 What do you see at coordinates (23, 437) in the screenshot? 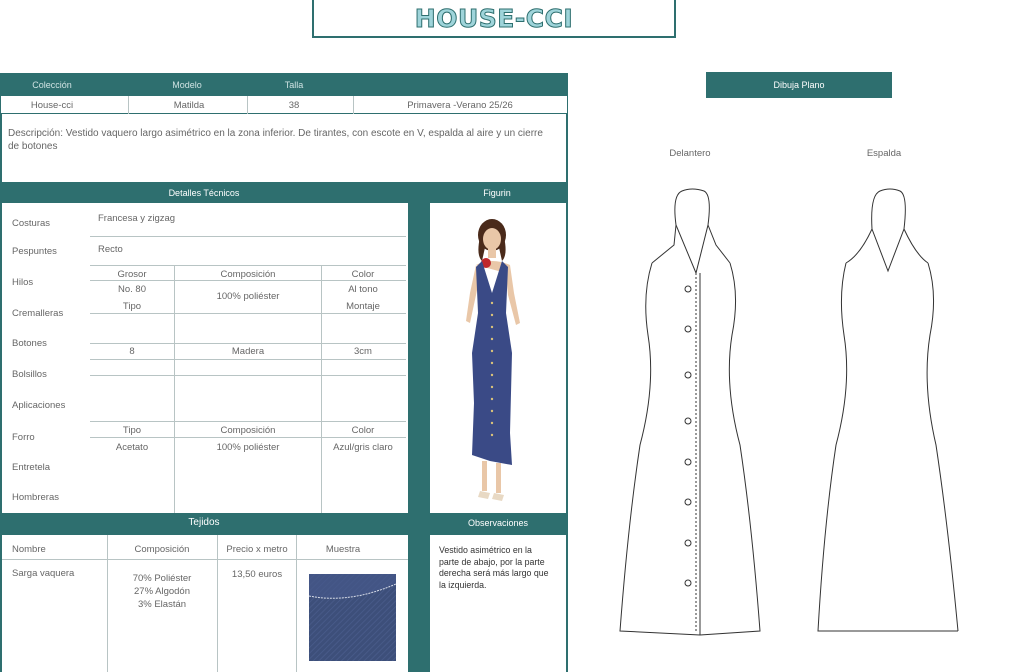
I see `row-forro: Forro` at bounding box center [23, 437].